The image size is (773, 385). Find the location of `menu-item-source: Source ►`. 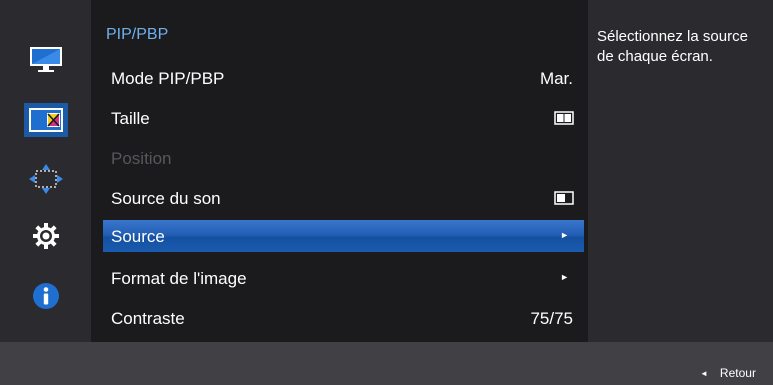

menu-item-source: Source ► is located at coordinates (343, 236).